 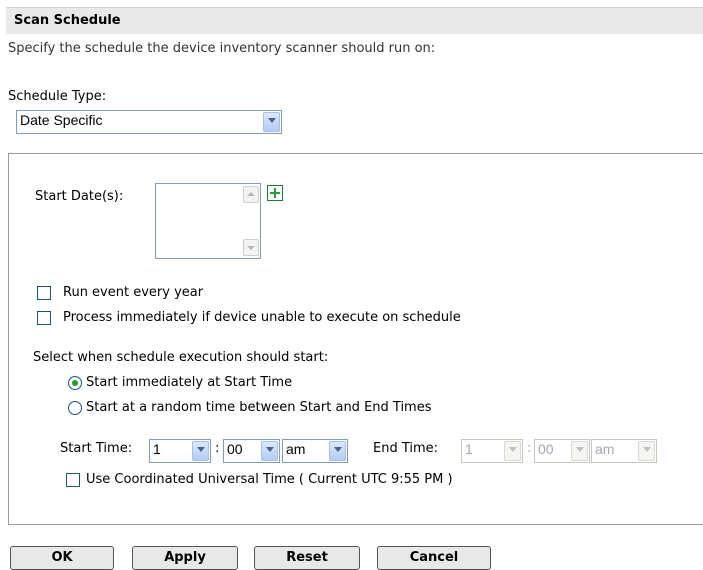 What do you see at coordinates (75, 408) in the screenshot?
I see `start-random-radio` at bounding box center [75, 408].